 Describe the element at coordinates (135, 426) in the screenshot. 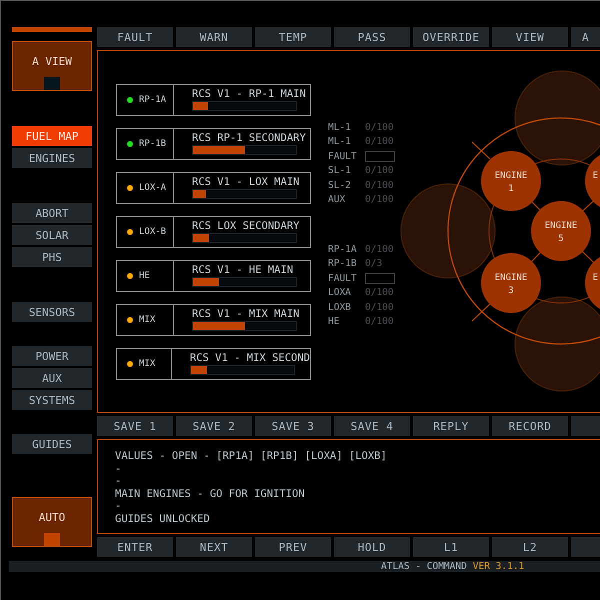

I see `save-button: SAVE 1` at that location.